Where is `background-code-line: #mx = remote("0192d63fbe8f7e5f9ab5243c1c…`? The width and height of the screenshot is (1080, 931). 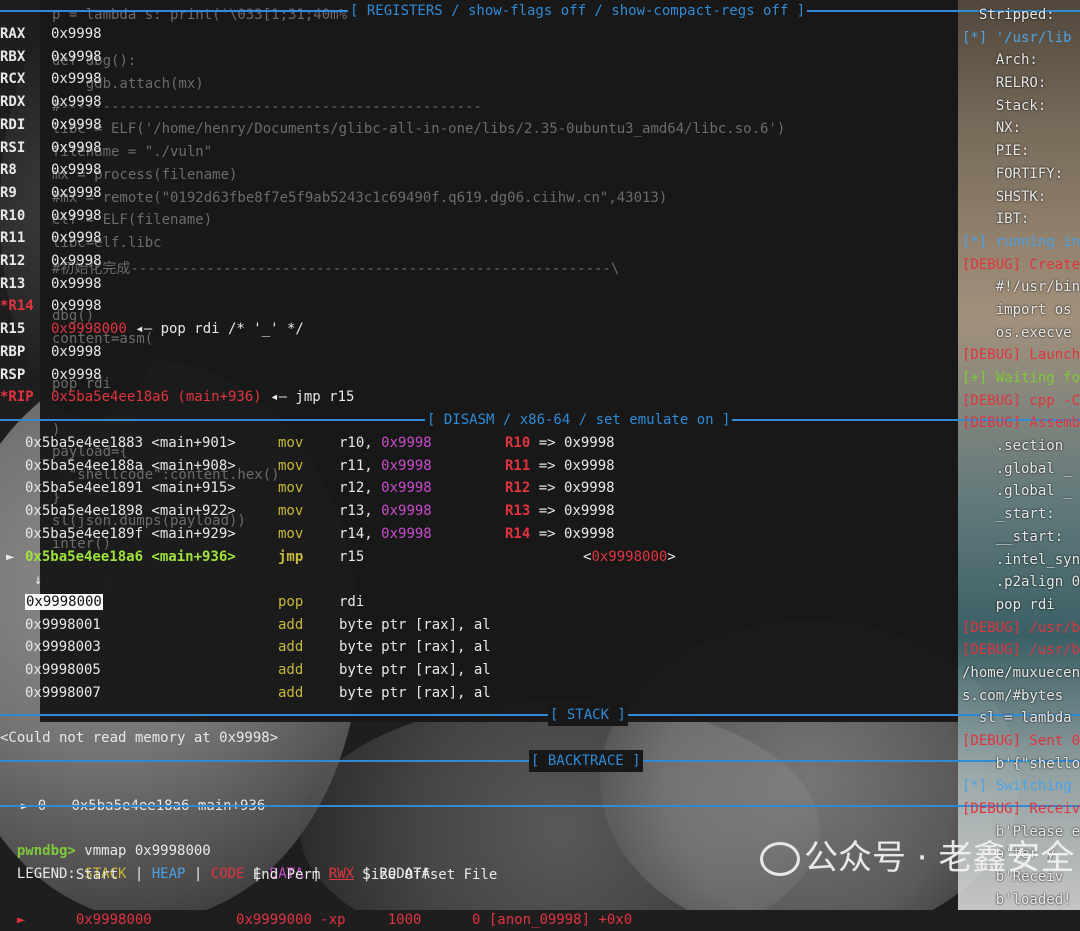 background-code-line: #mx = remote("0192d63fbe8f7e5f9ab5243c1c… is located at coordinates (360, 198).